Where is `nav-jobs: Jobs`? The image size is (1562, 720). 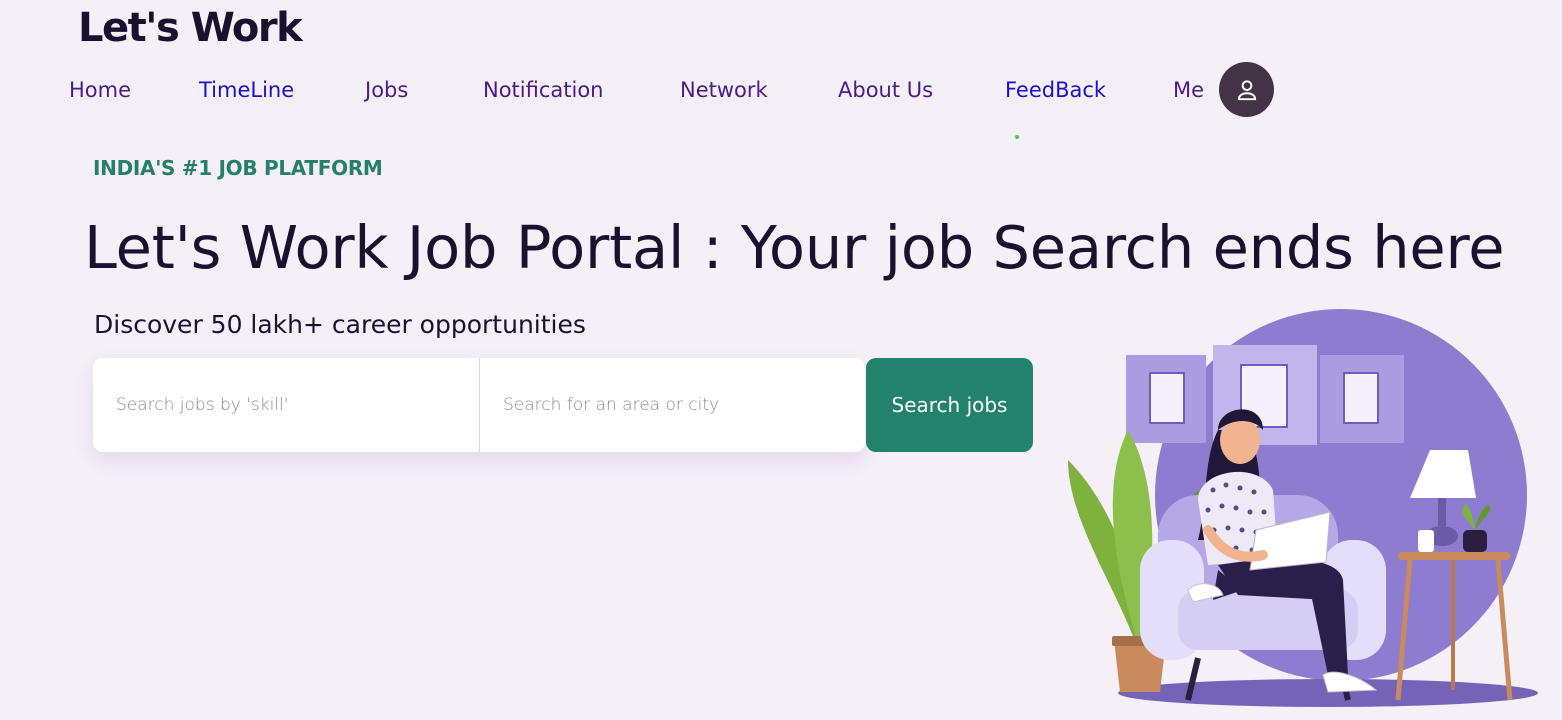
nav-jobs: Jobs is located at coordinates (386, 90).